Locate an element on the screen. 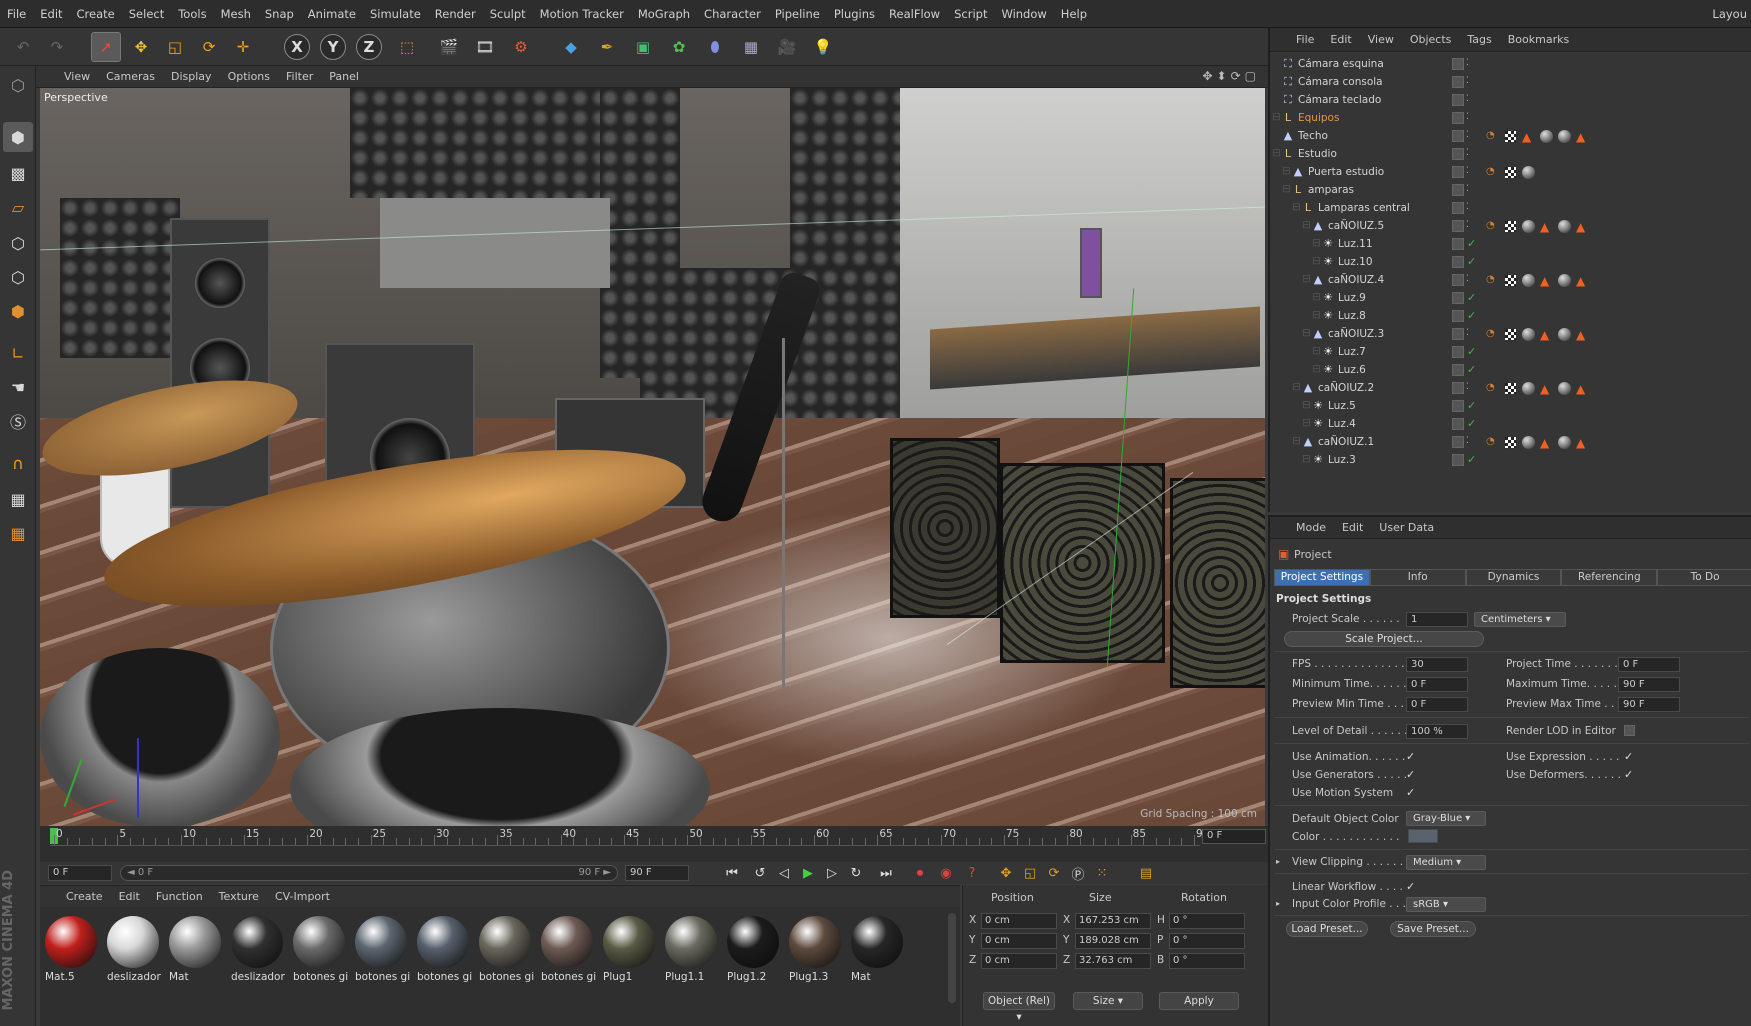  checker-tag-icon is located at coordinates (1510, 280).